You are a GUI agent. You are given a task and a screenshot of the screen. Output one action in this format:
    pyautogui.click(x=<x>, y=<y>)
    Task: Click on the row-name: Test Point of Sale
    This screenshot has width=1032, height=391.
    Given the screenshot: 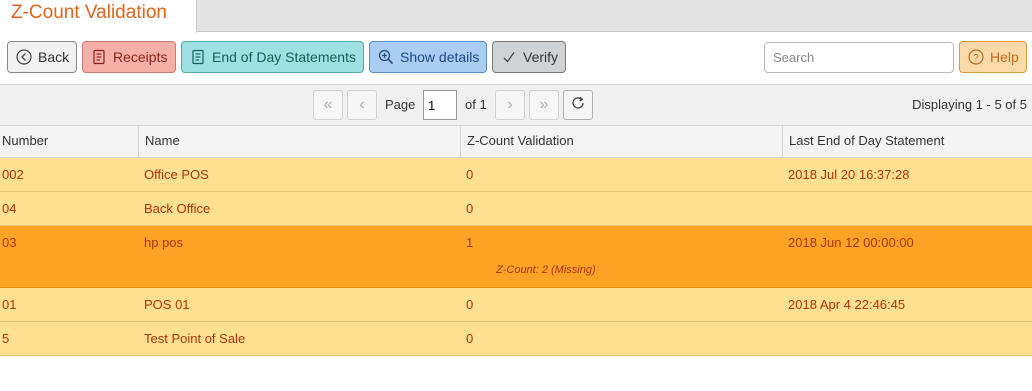 What is the action you would take?
    pyautogui.click(x=195, y=338)
    